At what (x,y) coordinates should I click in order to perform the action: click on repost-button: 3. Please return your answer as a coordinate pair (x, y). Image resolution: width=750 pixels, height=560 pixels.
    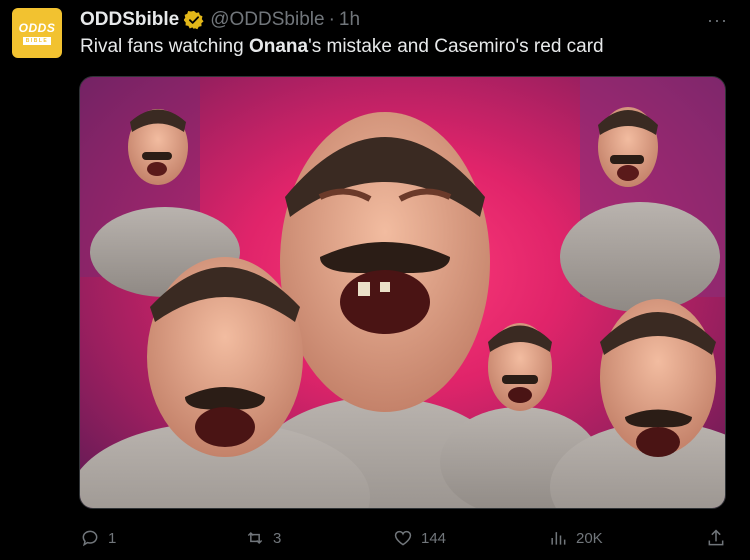
    Looking at the image, I should click on (263, 538).